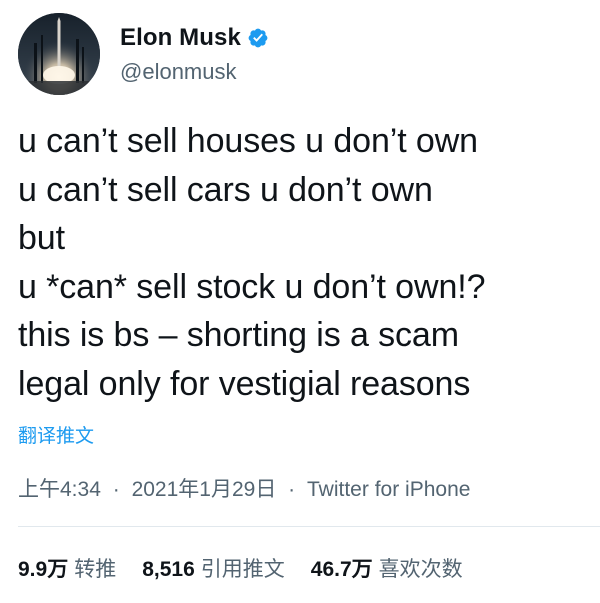 The image size is (600, 603). What do you see at coordinates (204, 489) in the screenshot?
I see `tweet-date: 2021年1月29日` at bounding box center [204, 489].